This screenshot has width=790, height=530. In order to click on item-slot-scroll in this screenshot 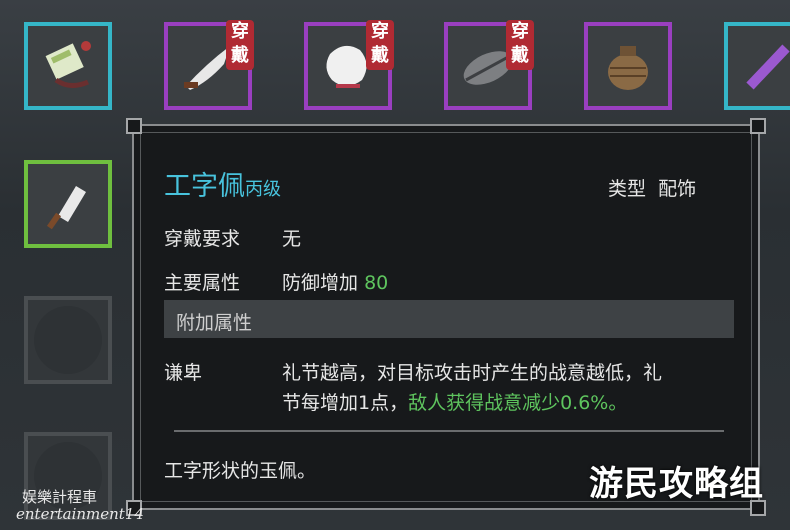, I will do `click(757, 66)`.